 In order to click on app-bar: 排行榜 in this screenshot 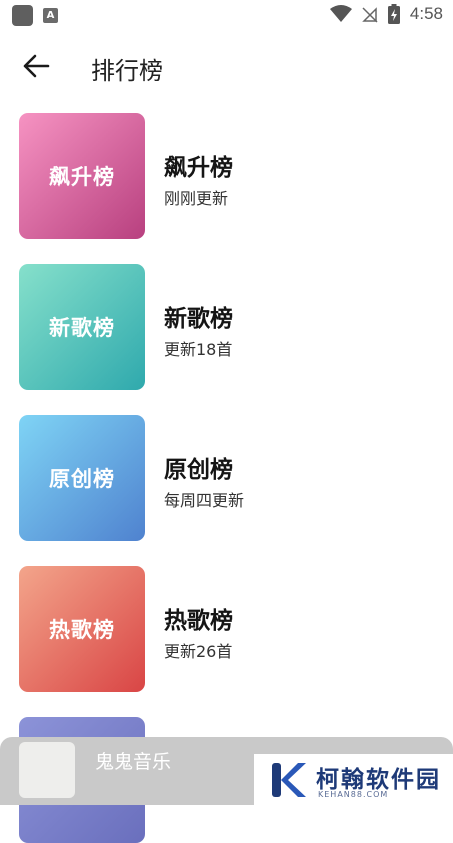, I will do `click(226, 68)`.